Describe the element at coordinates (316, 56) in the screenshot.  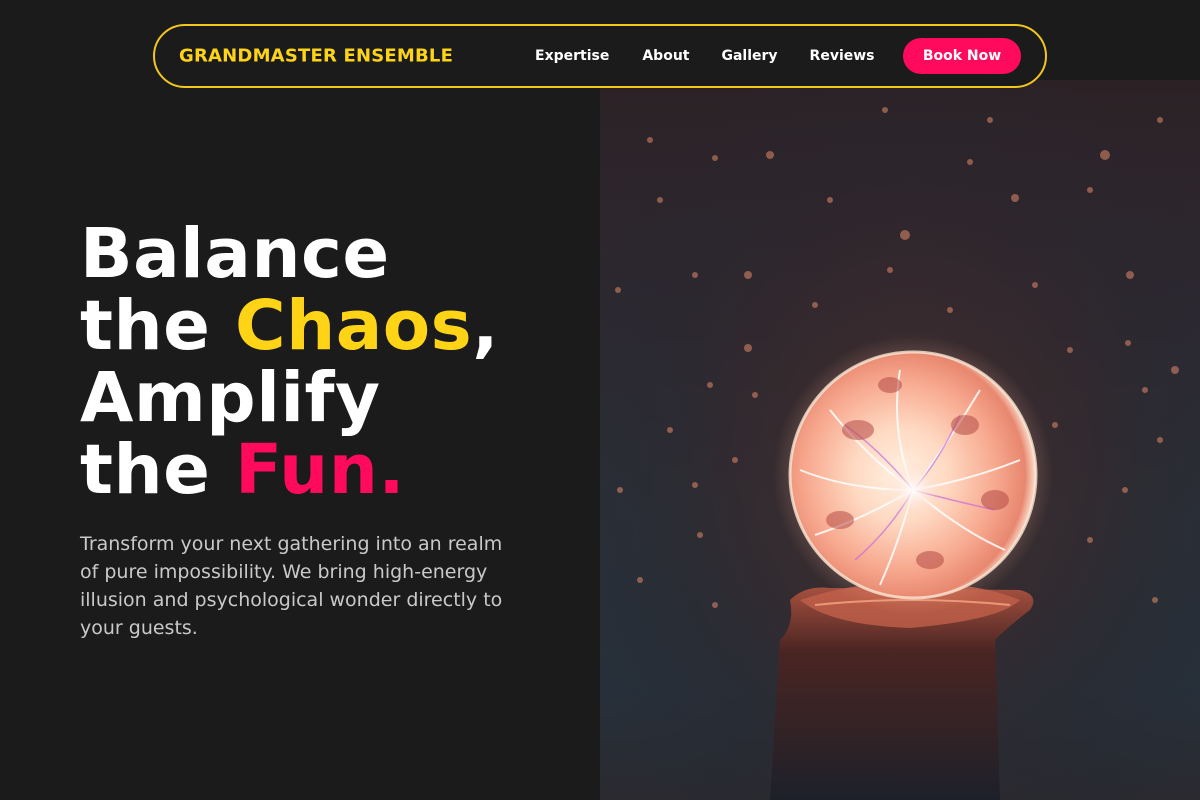
I see `brand-logo-text: GRANDMASTER ENSEMBLE` at that location.